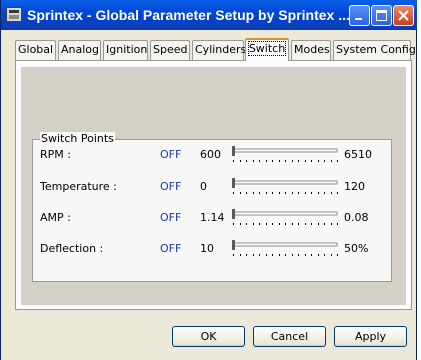 This screenshot has height=360, width=421. Describe the element at coordinates (212, 217) in the screenshot. I see `row-value: 1.14` at that location.